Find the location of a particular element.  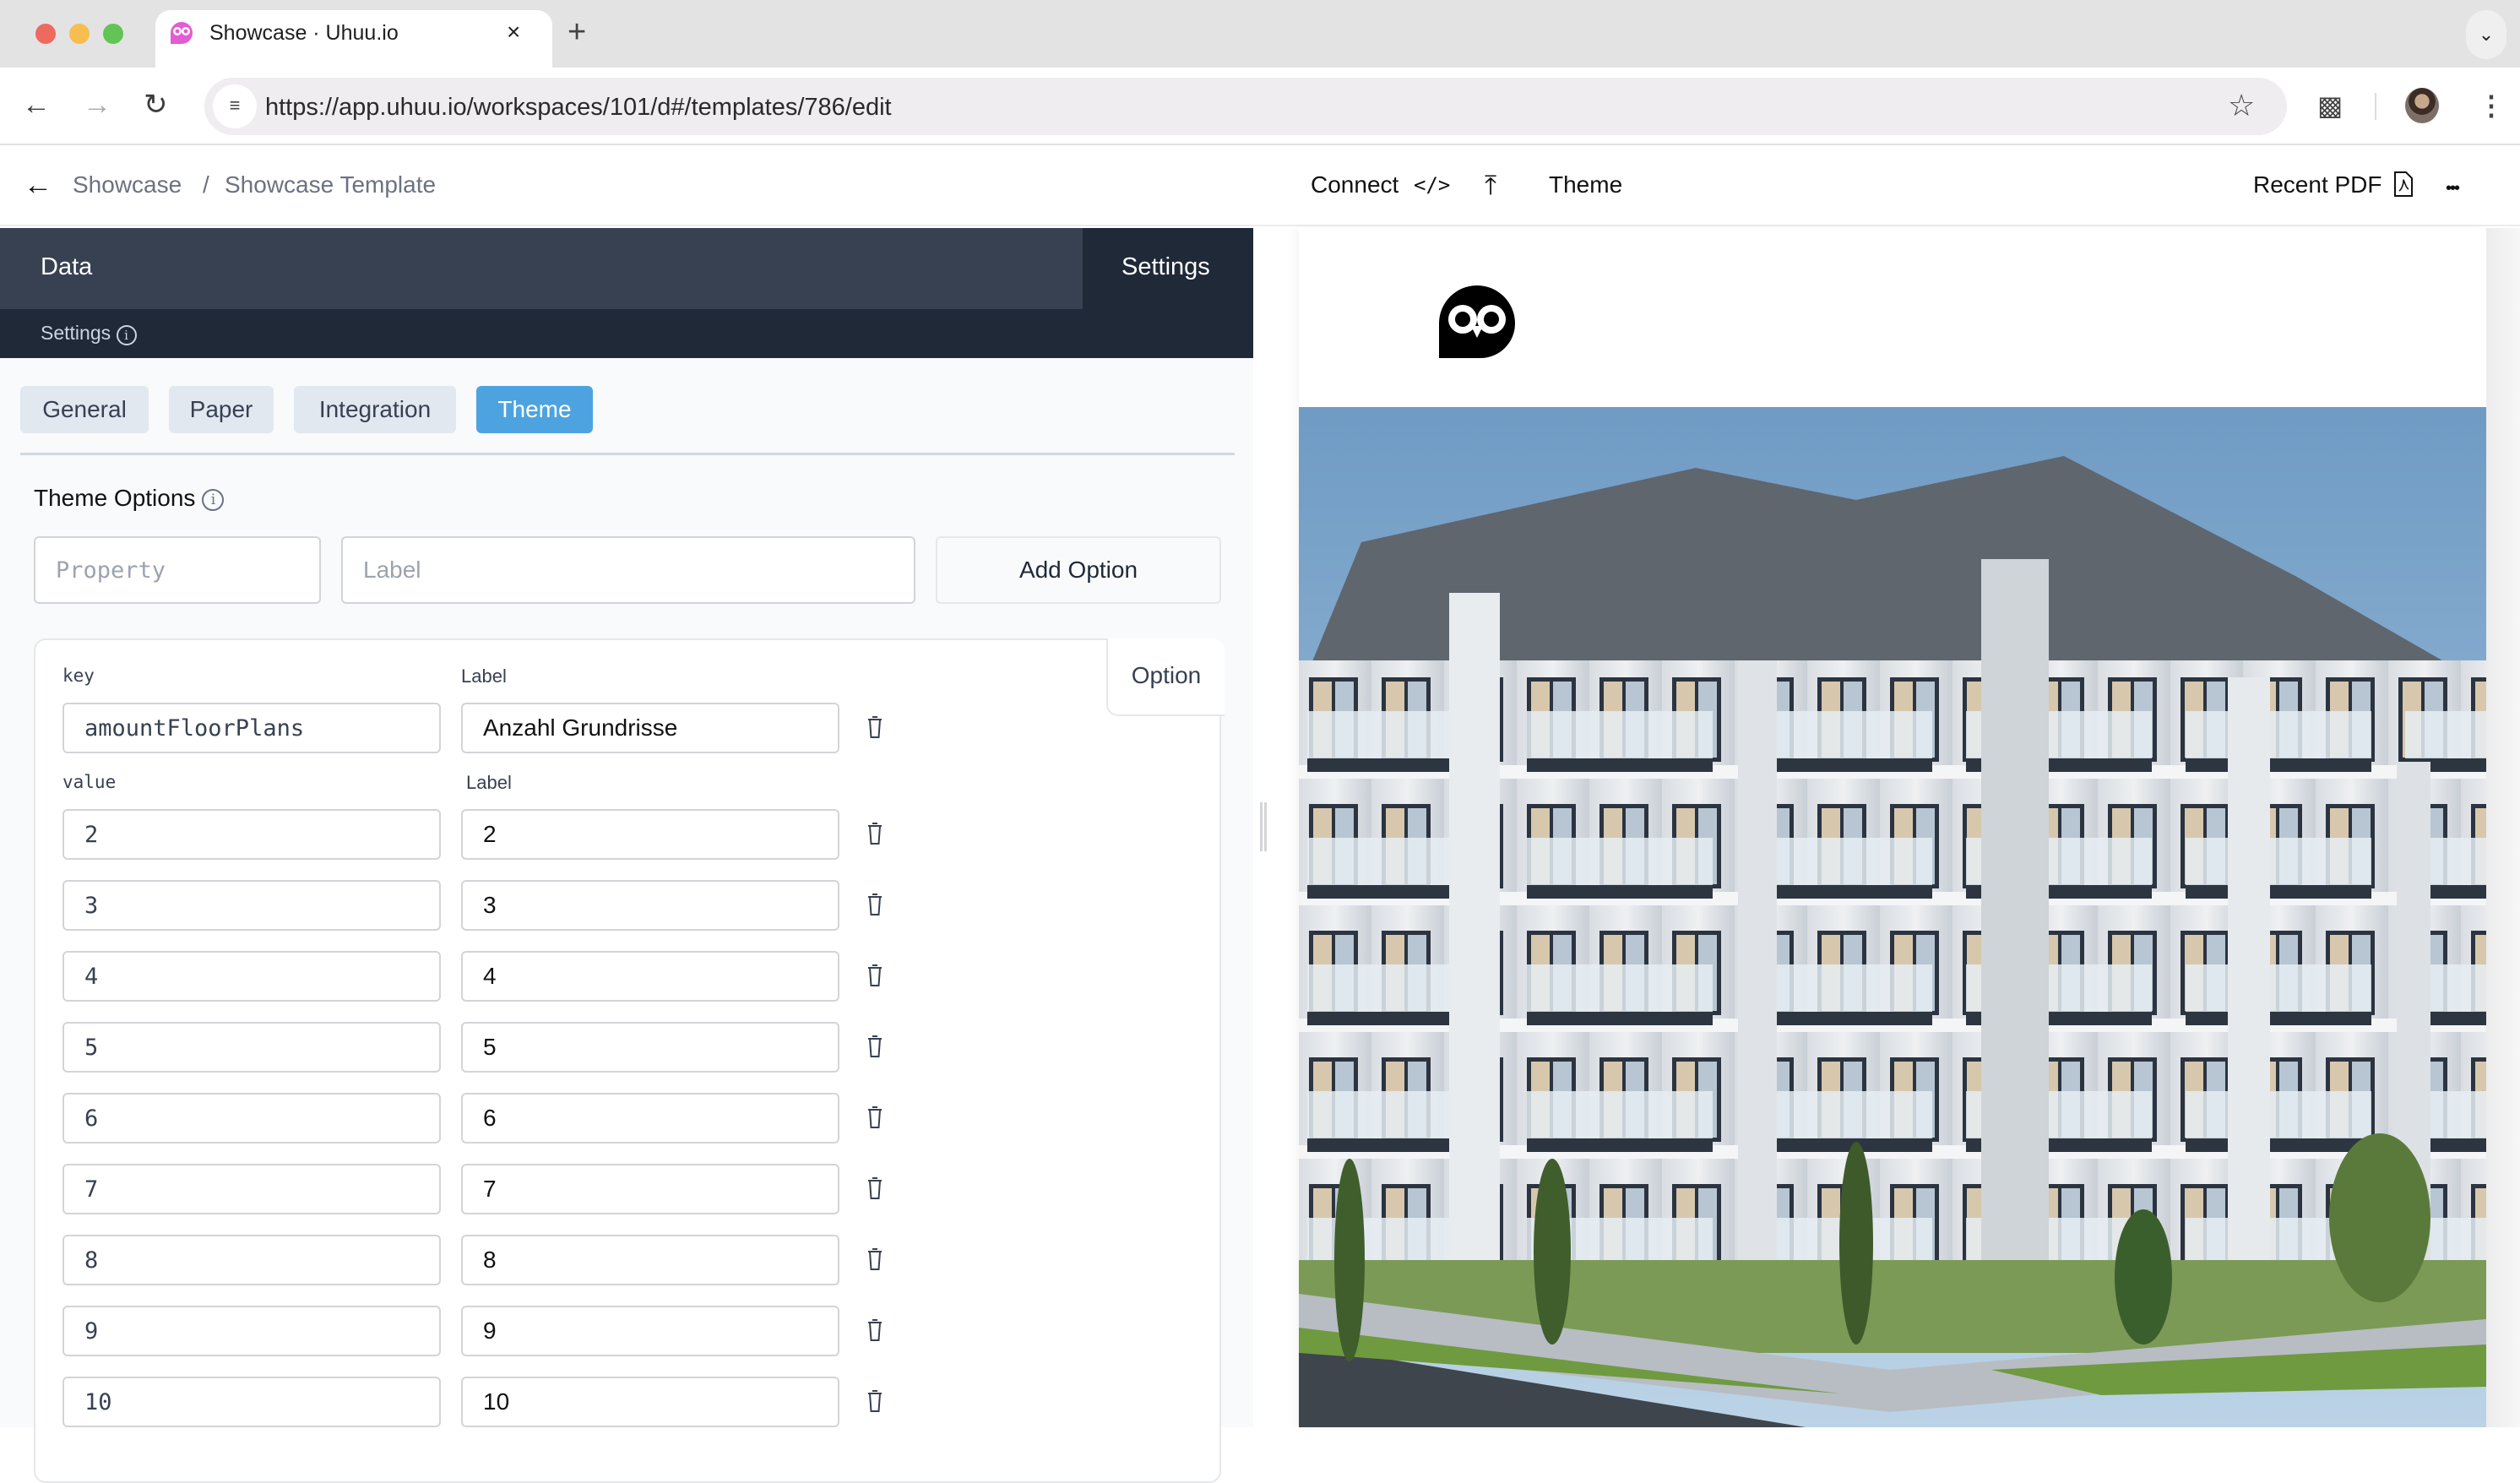

info-icon: i is located at coordinates (127, 335).